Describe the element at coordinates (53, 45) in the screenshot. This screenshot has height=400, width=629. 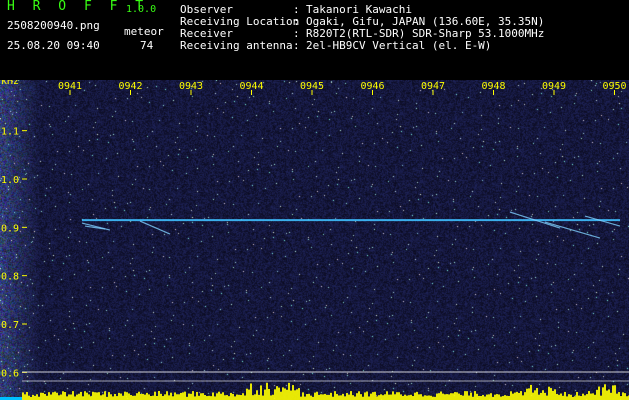
I see `datetime-label: 25.08.20 09:40` at that location.